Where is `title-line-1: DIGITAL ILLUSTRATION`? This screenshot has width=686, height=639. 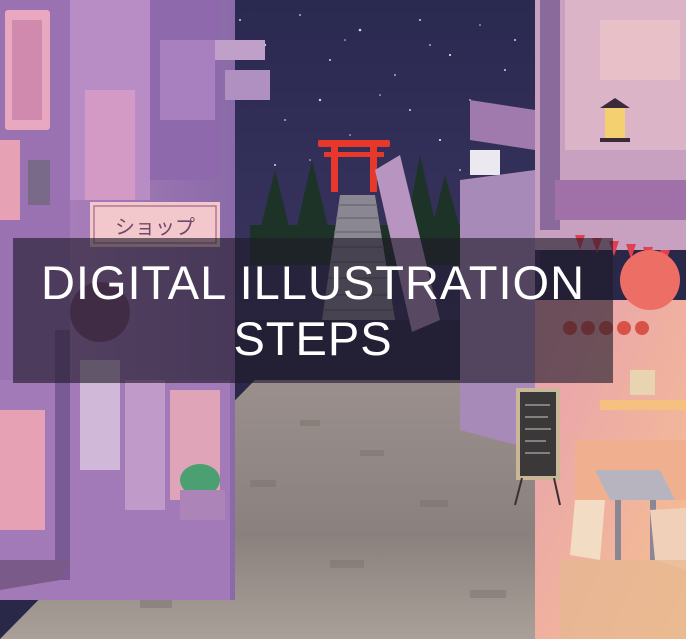 title-line-1: DIGITAL ILLUSTRATION is located at coordinates (313, 282).